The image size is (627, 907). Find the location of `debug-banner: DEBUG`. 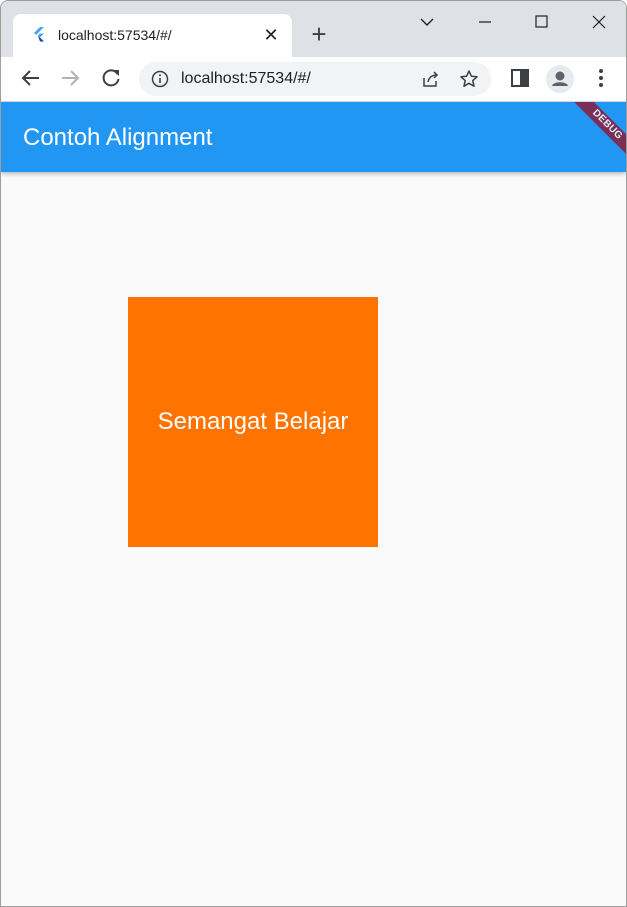

debug-banner: DEBUG is located at coordinates (590, 138).